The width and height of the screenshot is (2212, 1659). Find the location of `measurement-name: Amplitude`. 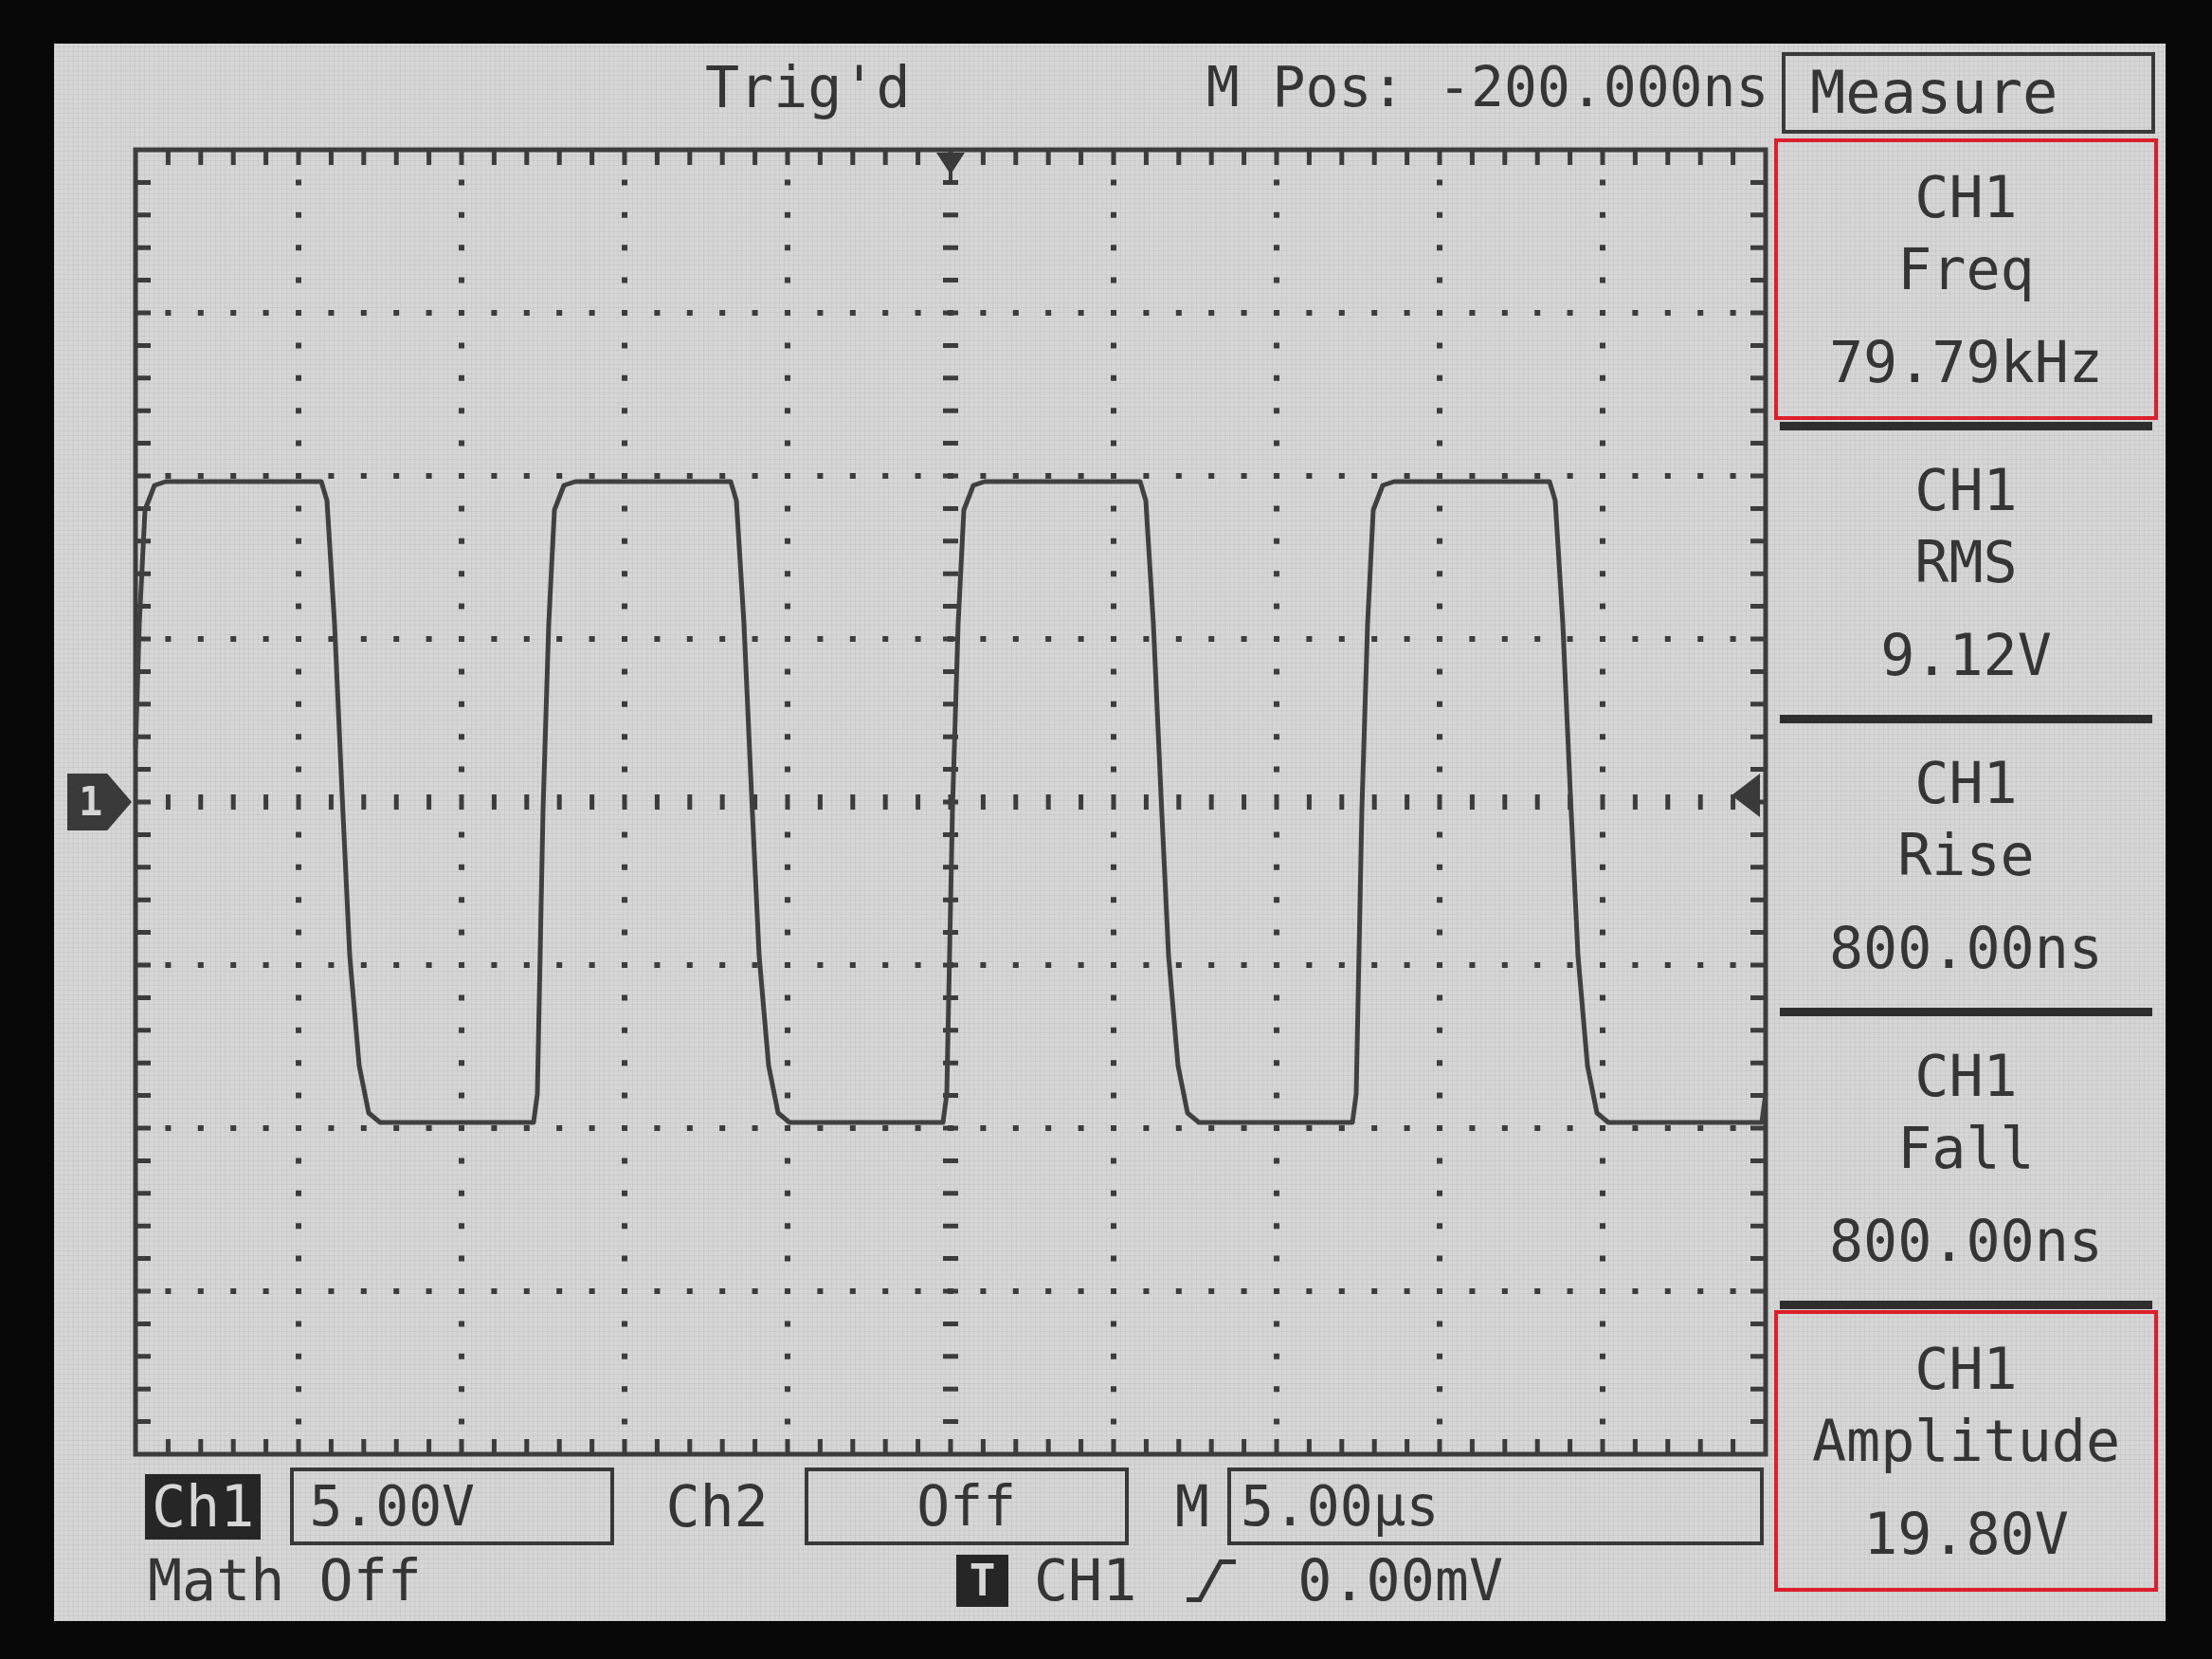

measurement-name: Amplitude is located at coordinates (1966, 1441).